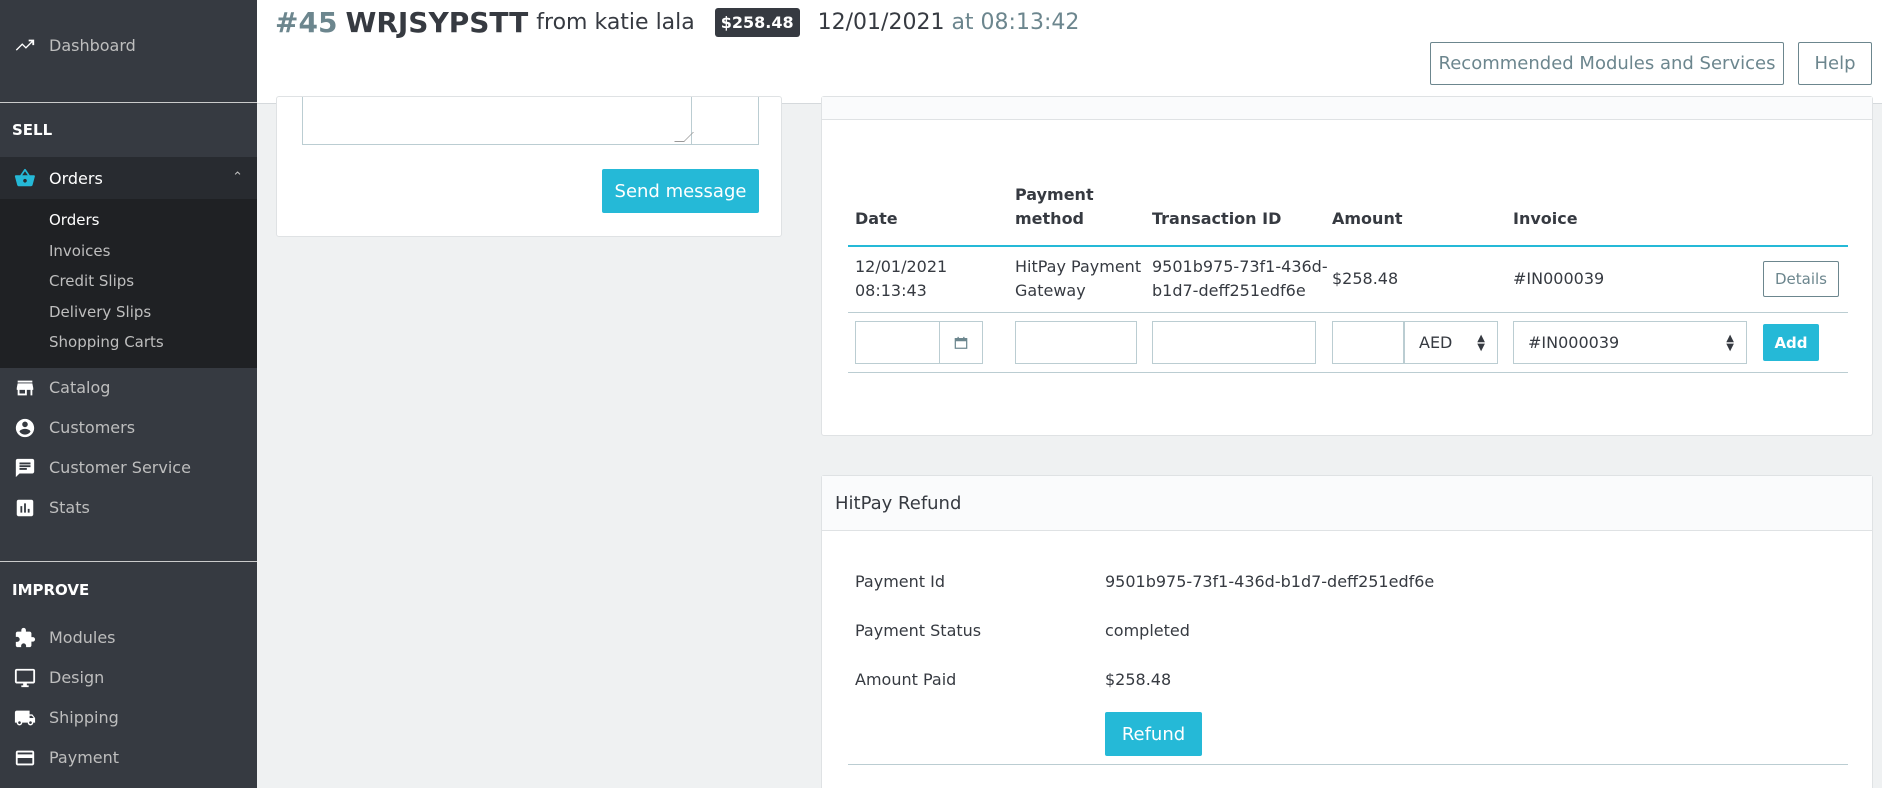  What do you see at coordinates (24, 178) in the screenshot?
I see `basket-icon` at bounding box center [24, 178].